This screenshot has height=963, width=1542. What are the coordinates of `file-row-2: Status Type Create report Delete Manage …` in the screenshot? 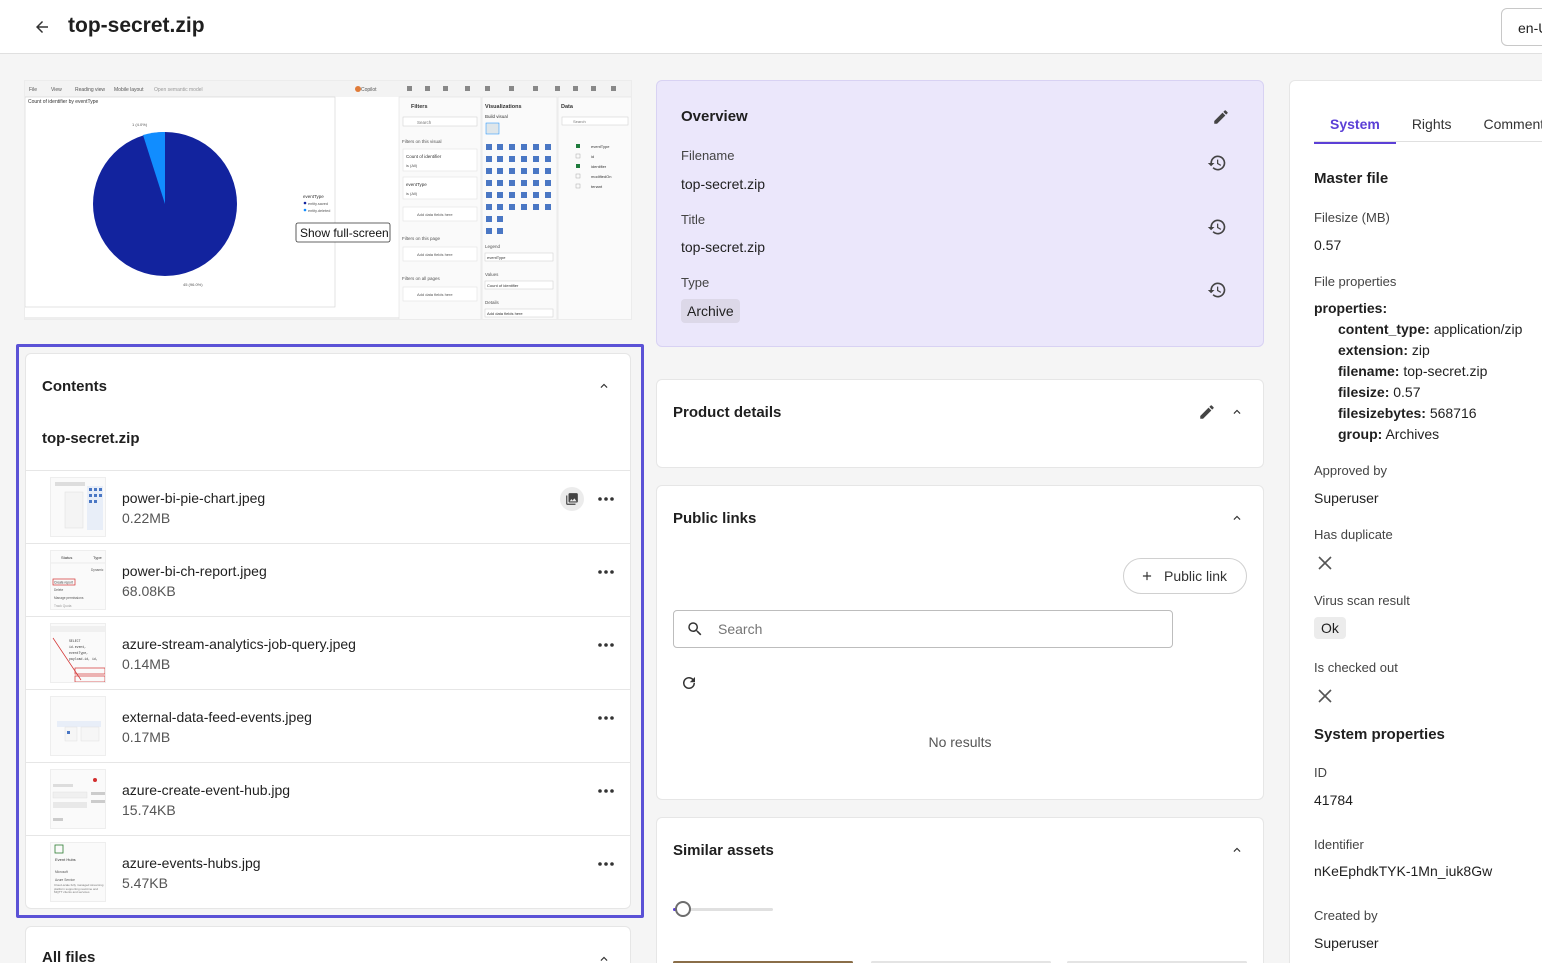 It's located at (328, 579).